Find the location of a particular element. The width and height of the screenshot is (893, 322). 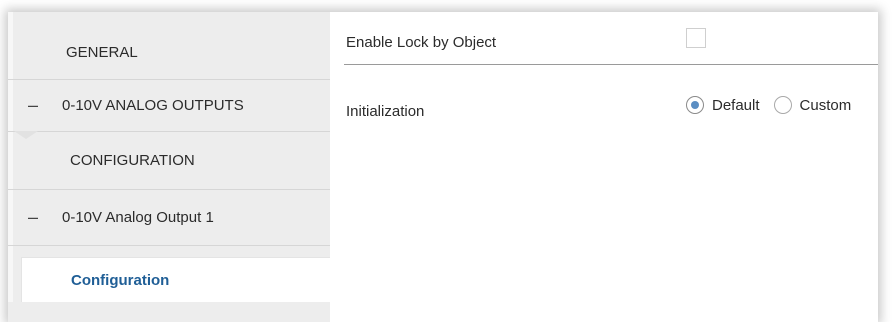

lock-by-object-checkbox is located at coordinates (696, 38).